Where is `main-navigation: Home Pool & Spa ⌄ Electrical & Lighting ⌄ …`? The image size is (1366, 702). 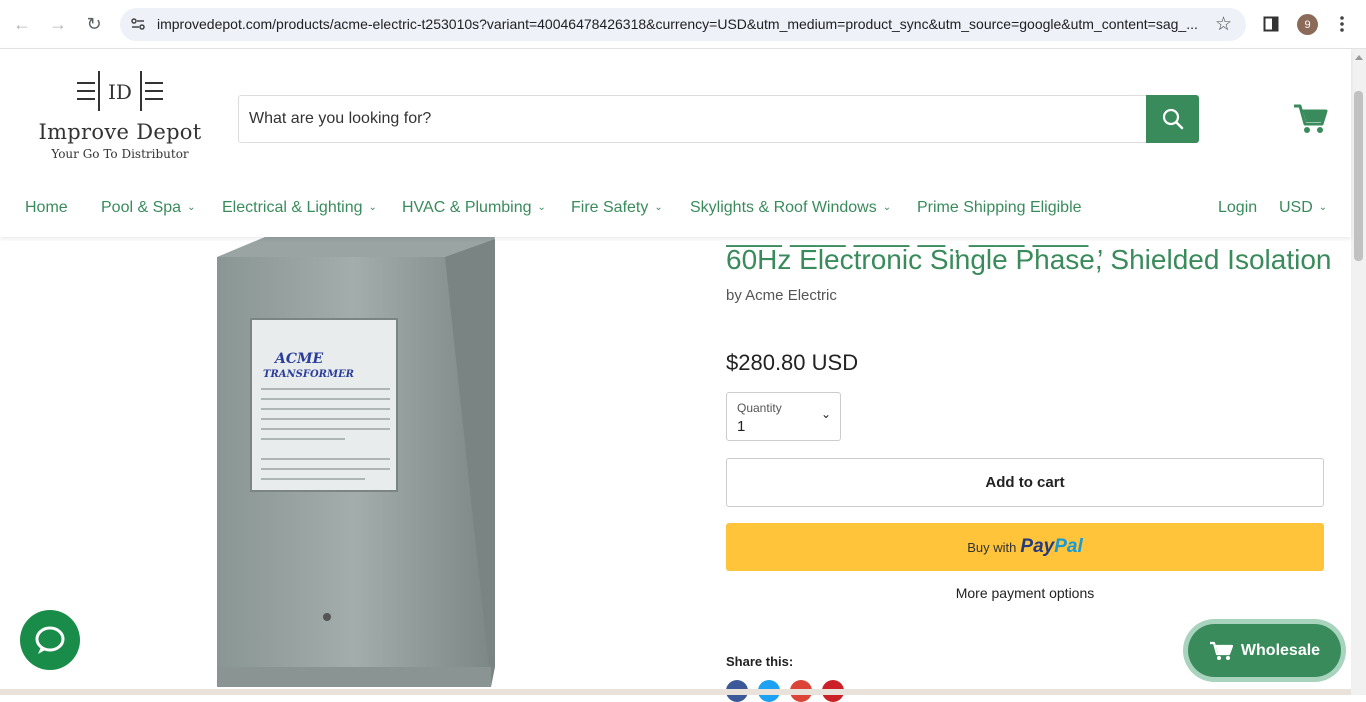
main-navigation: Home Pool & Spa ⌄ Electrical & Lighting ⌄ … is located at coordinates (675, 209).